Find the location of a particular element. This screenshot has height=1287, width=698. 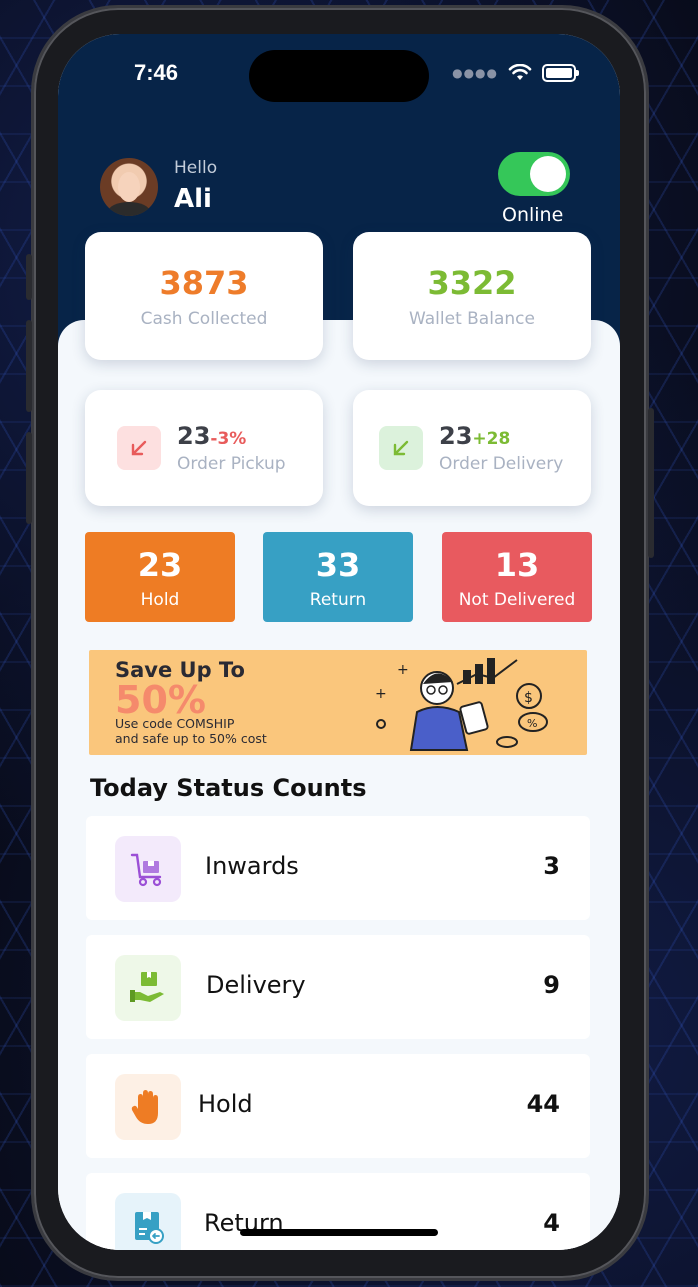

status-row-hold: Hold 44 is located at coordinates (338, 1106).